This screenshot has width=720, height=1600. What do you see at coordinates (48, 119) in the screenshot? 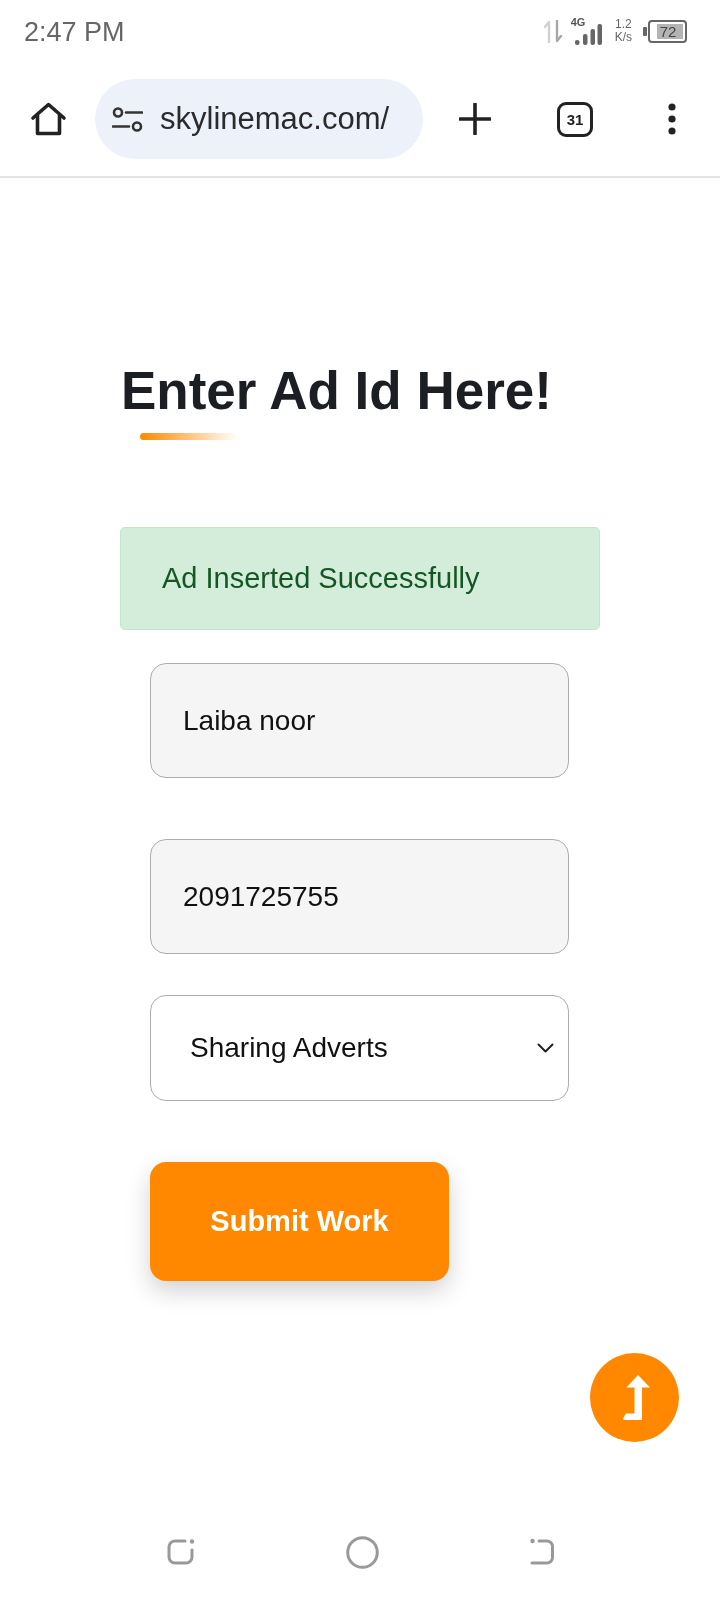
I see `home-icon` at bounding box center [48, 119].